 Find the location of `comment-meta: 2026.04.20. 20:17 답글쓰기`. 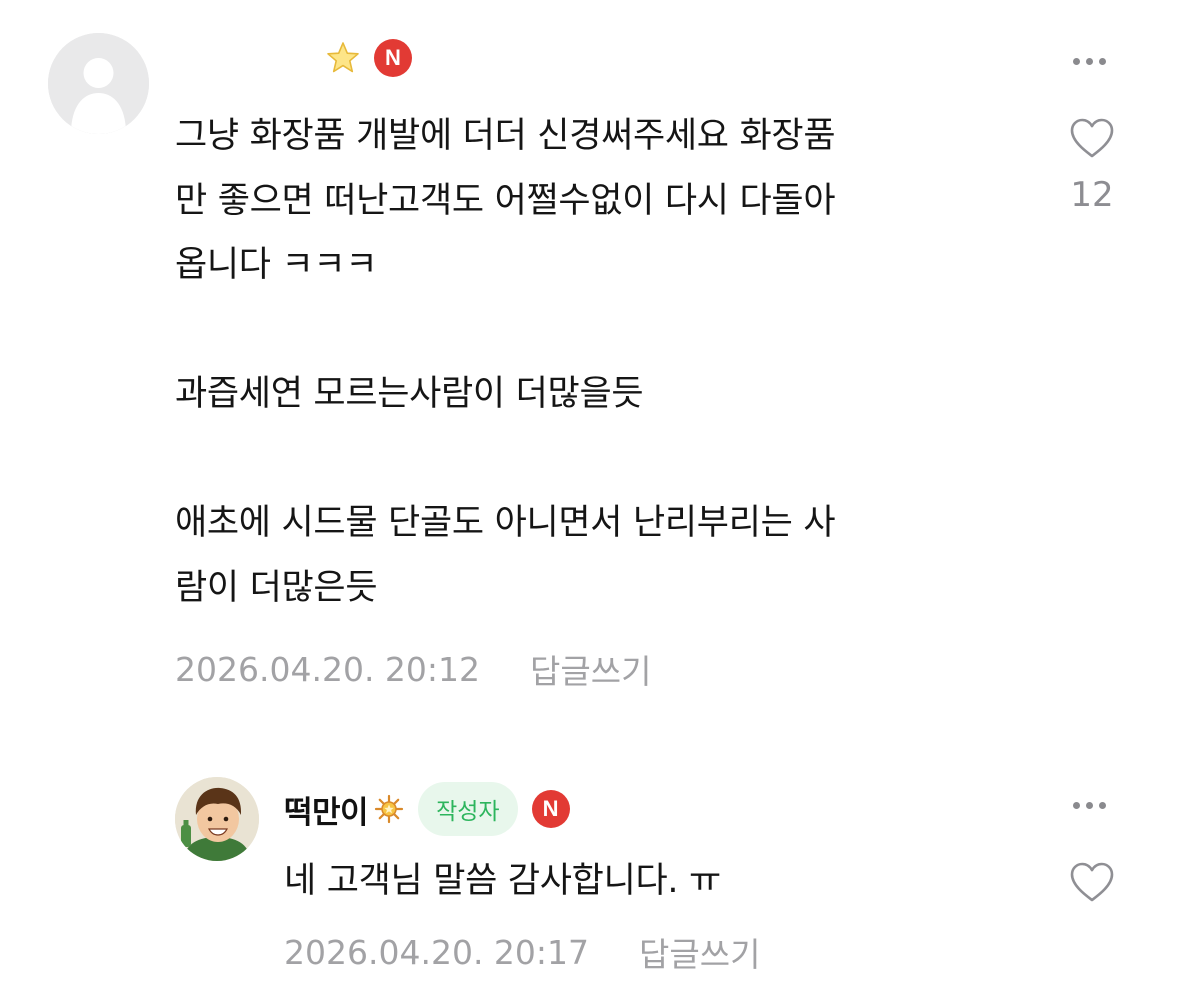

comment-meta: 2026.04.20. 20:17 답글쓰기 is located at coordinates (522, 952).